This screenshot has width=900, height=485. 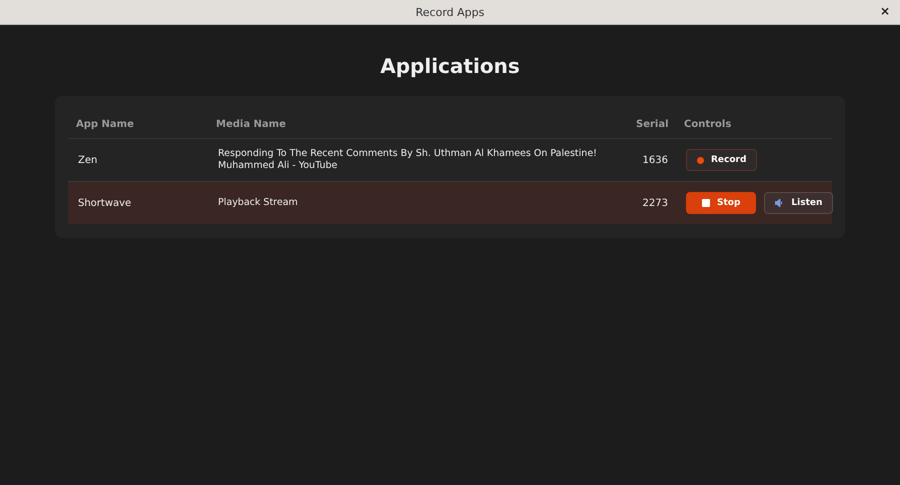 I want to click on media-name: Playback Stream, so click(x=258, y=203).